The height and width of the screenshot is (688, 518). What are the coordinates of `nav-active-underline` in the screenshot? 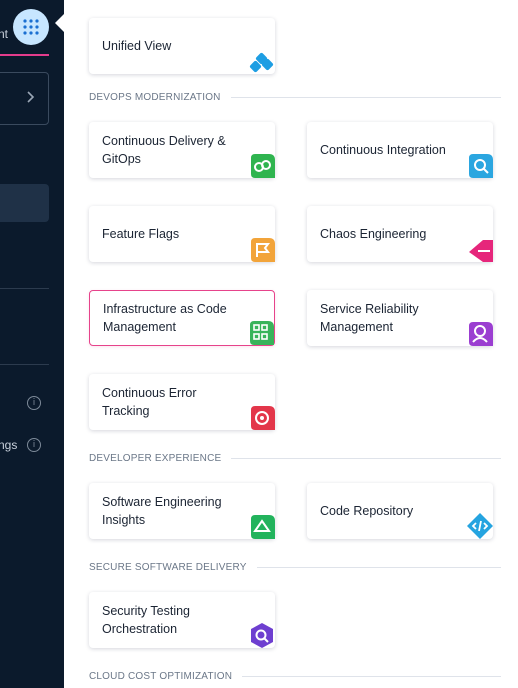 It's located at (24, 55).